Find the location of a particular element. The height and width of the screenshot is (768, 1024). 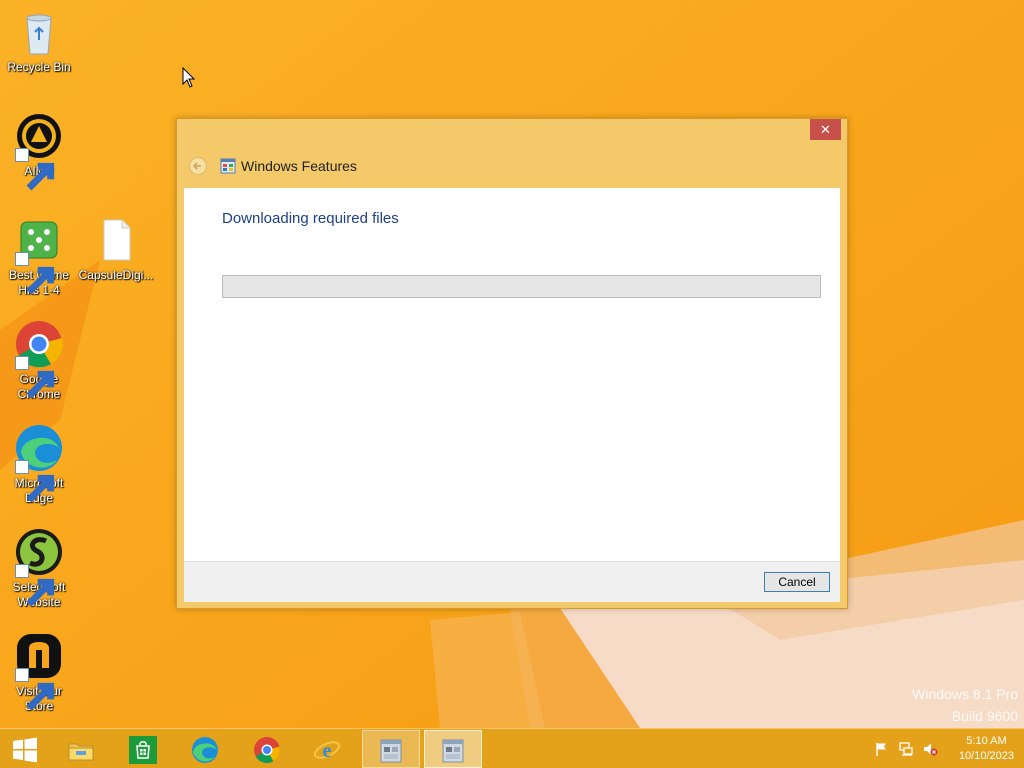

desktop-icon-selectsoft-website: Selectsoft Website is located at coordinates (39, 568).